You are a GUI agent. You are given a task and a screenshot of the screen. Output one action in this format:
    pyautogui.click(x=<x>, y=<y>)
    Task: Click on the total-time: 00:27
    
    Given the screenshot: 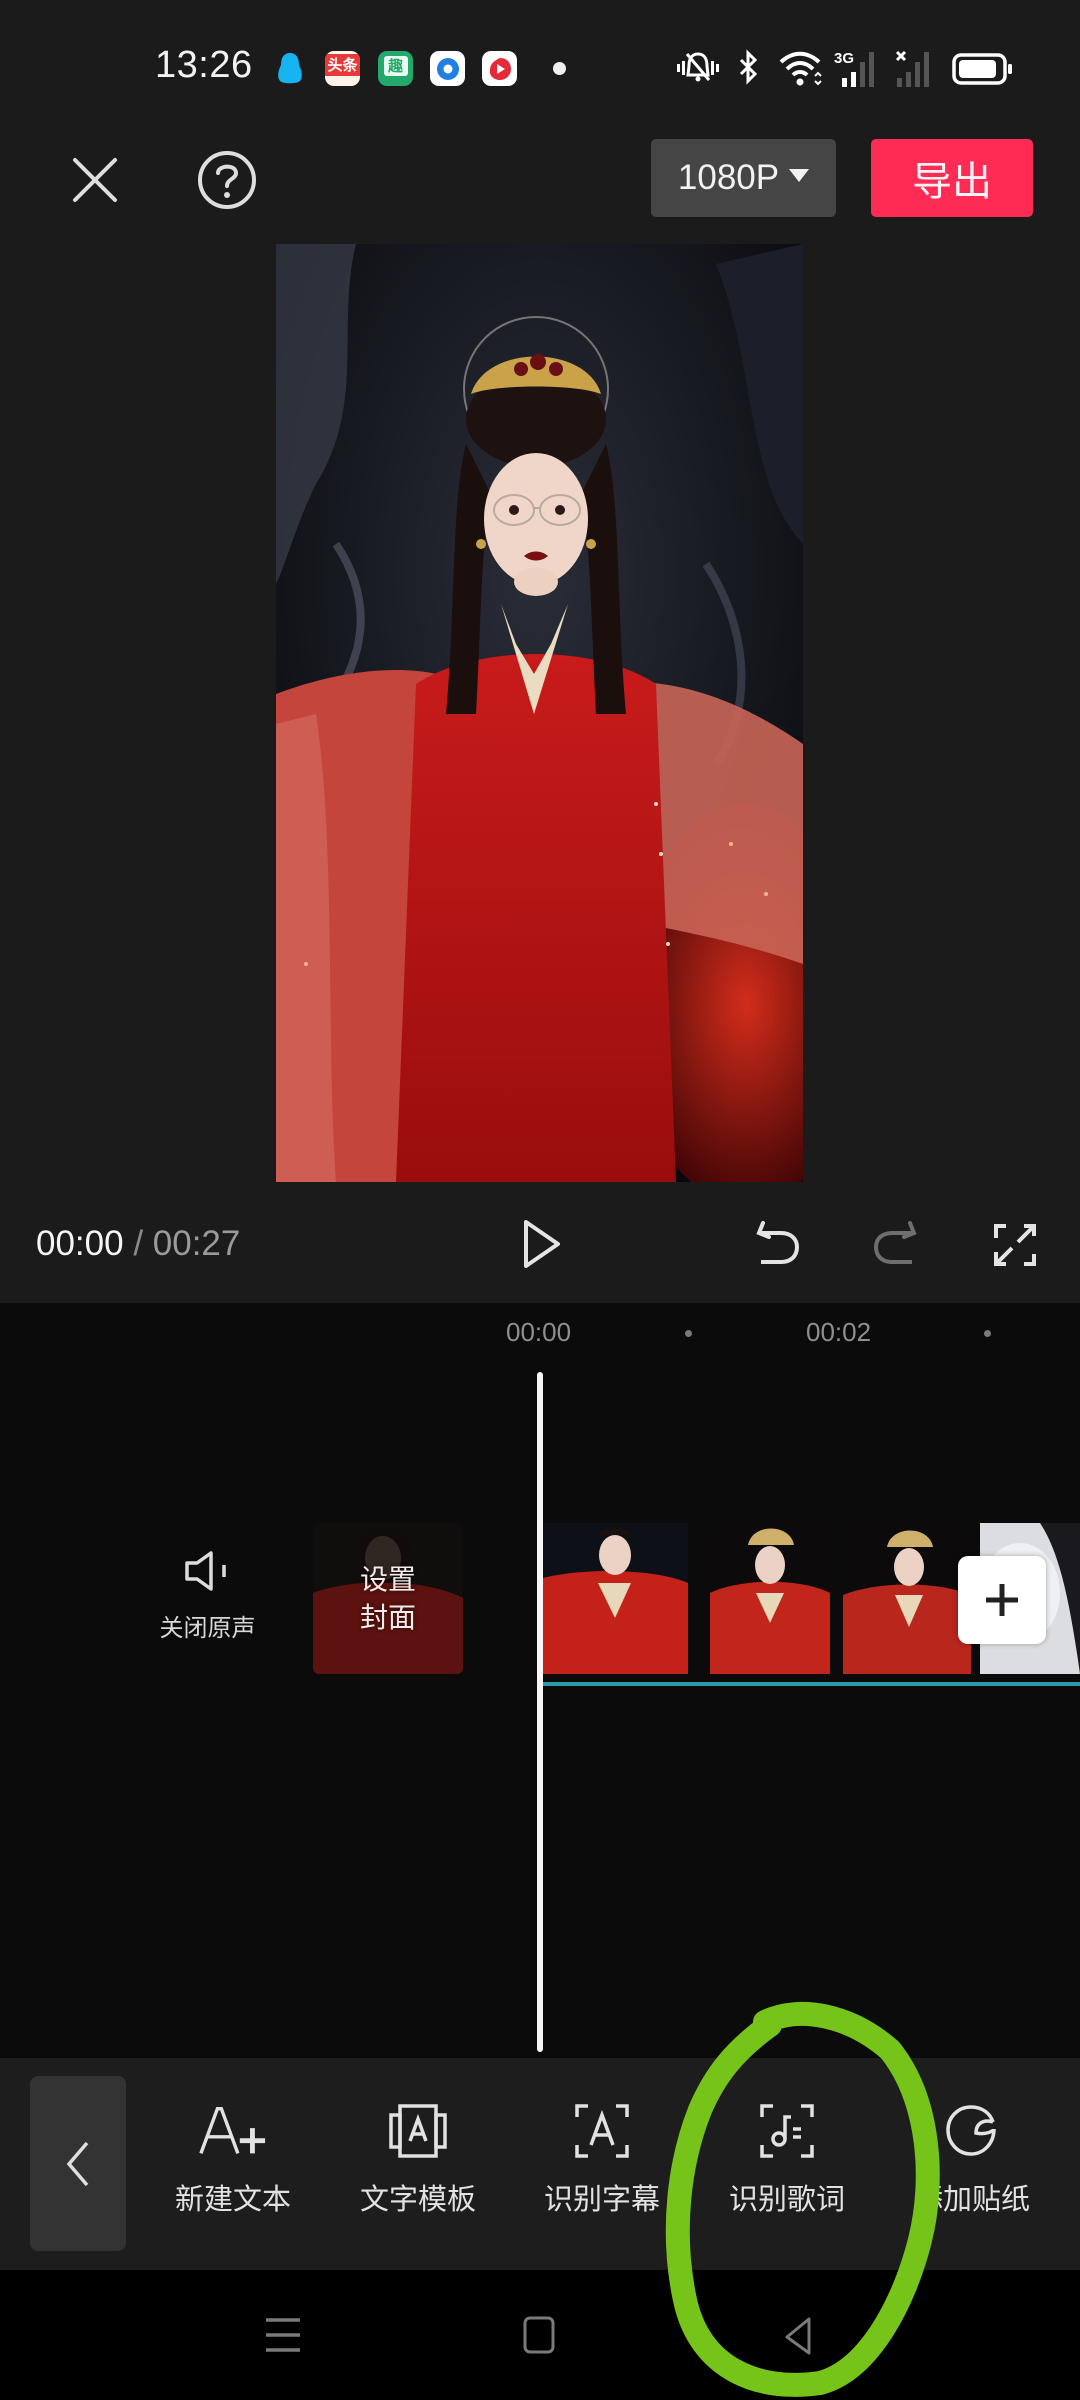 What is the action you would take?
    pyautogui.click(x=196, y=1243)
    